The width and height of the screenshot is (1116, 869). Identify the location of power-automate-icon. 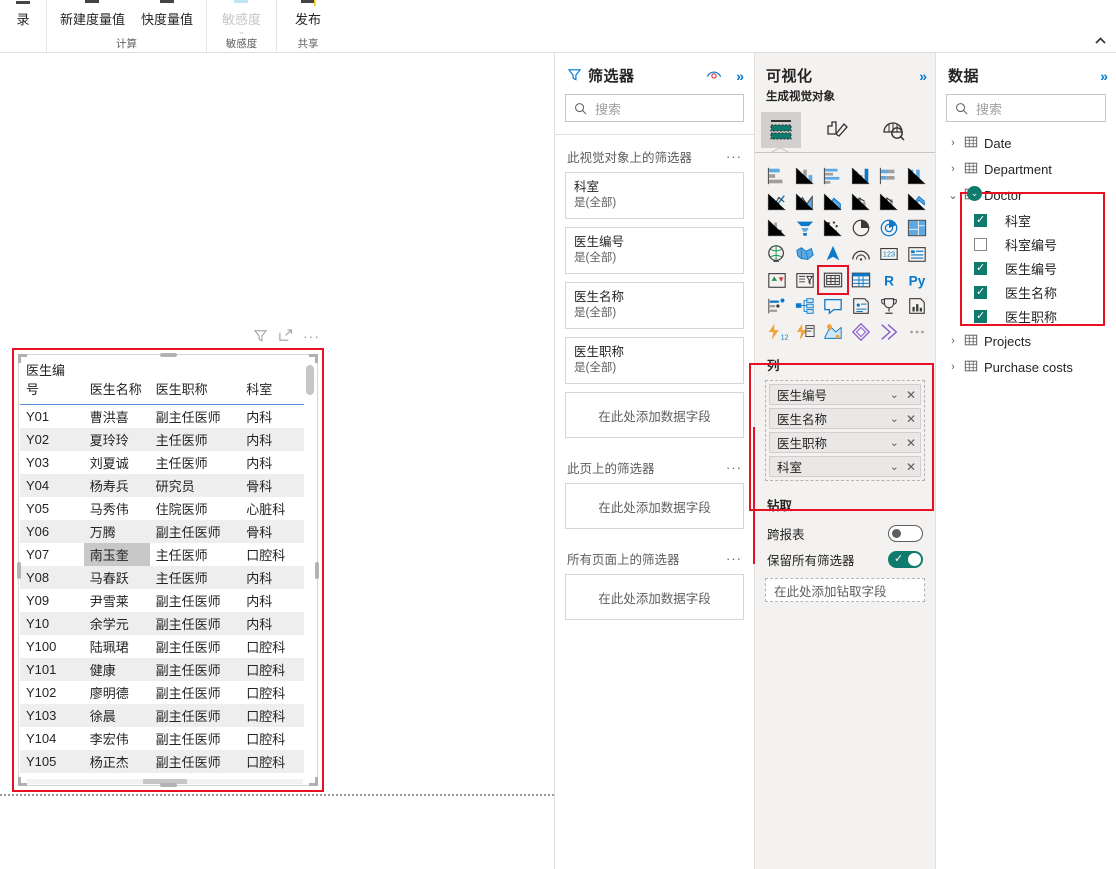
(805, 332).